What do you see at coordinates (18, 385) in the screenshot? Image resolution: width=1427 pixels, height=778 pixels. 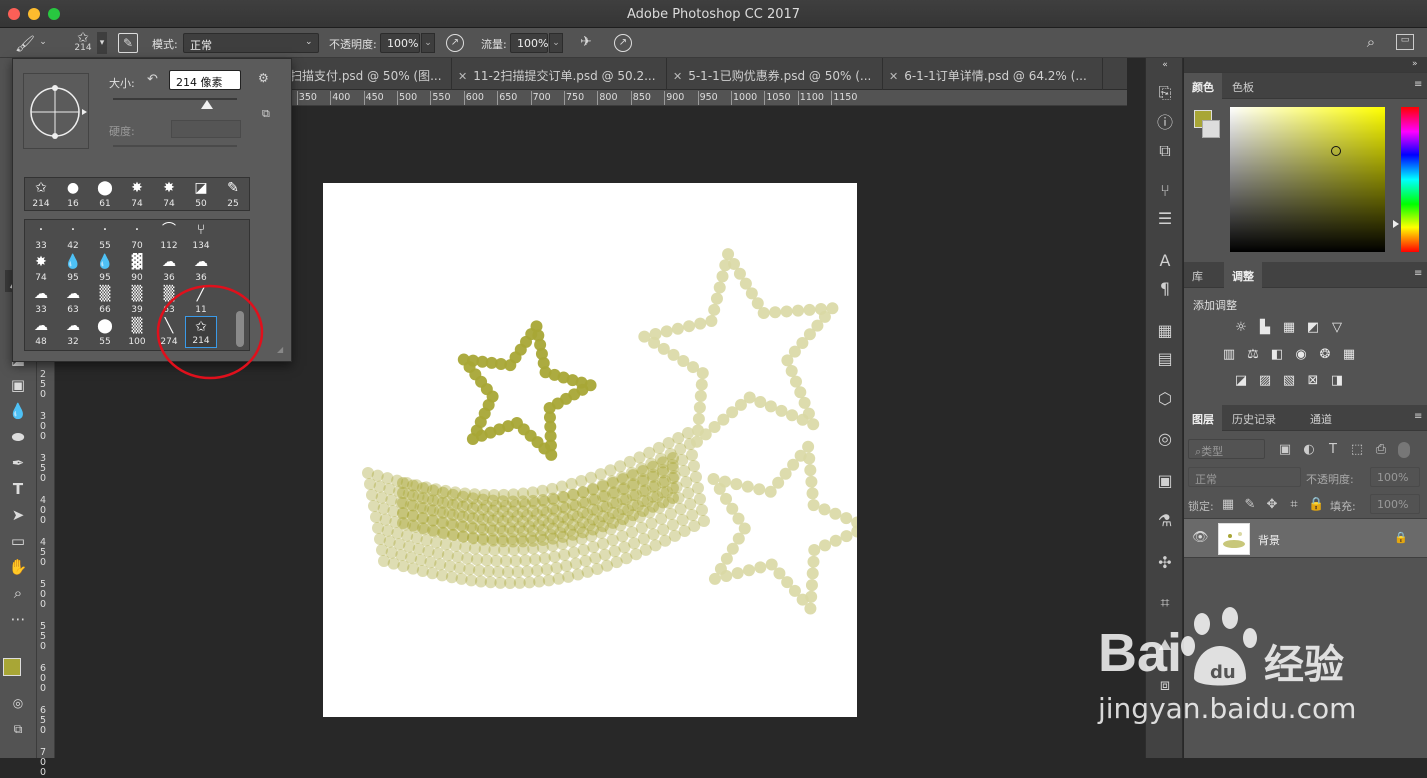 I see `gradient-tool-icon: ▣` at bounding box center [18, 385].